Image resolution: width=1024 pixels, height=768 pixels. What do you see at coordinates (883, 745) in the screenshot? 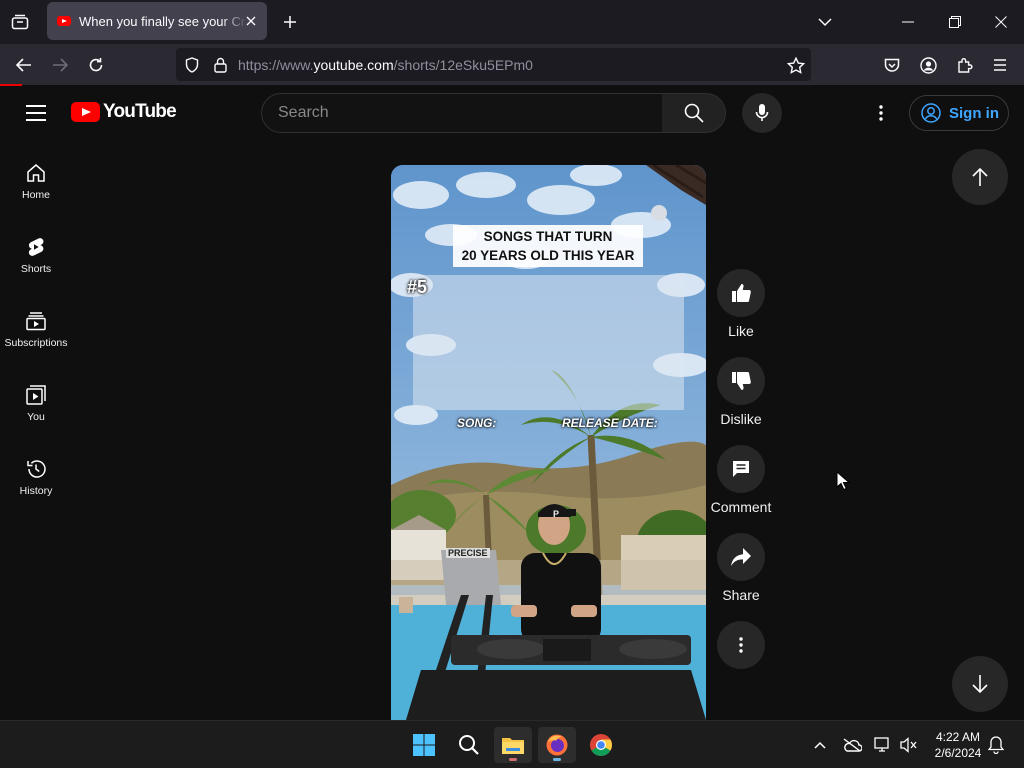
I see `network-icon` at bounding box center [883, 745].